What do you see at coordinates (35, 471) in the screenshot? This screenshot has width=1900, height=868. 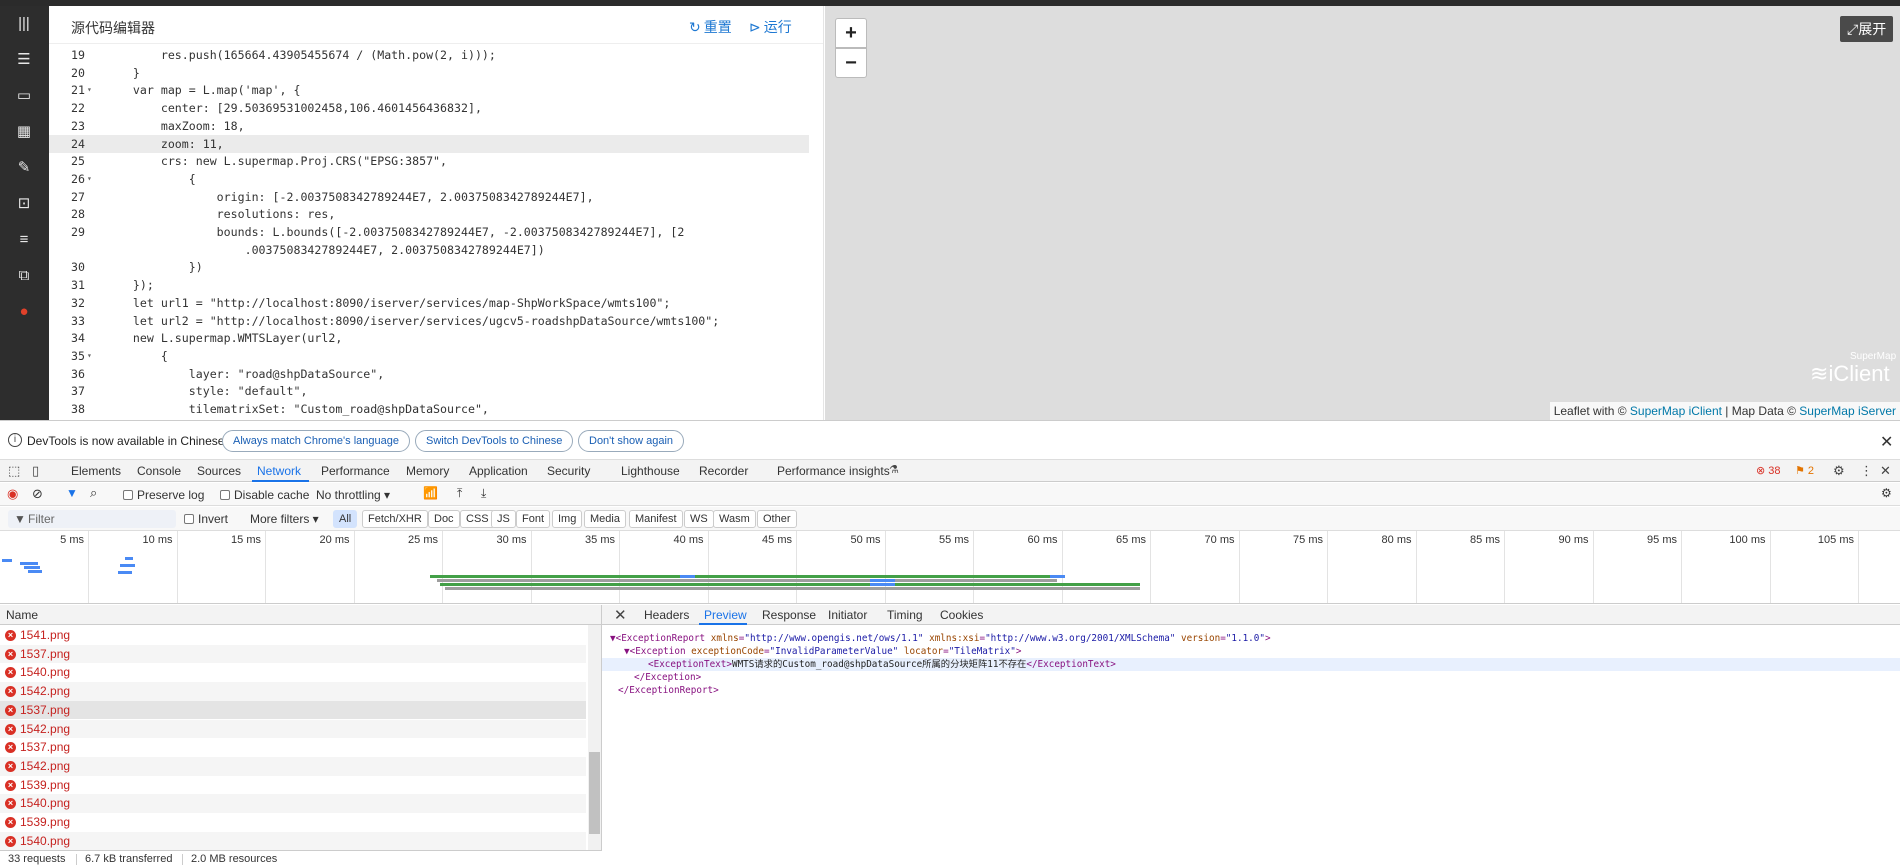 I see `device-toolbar-icon: ▯` at bounding box center [35, 471].